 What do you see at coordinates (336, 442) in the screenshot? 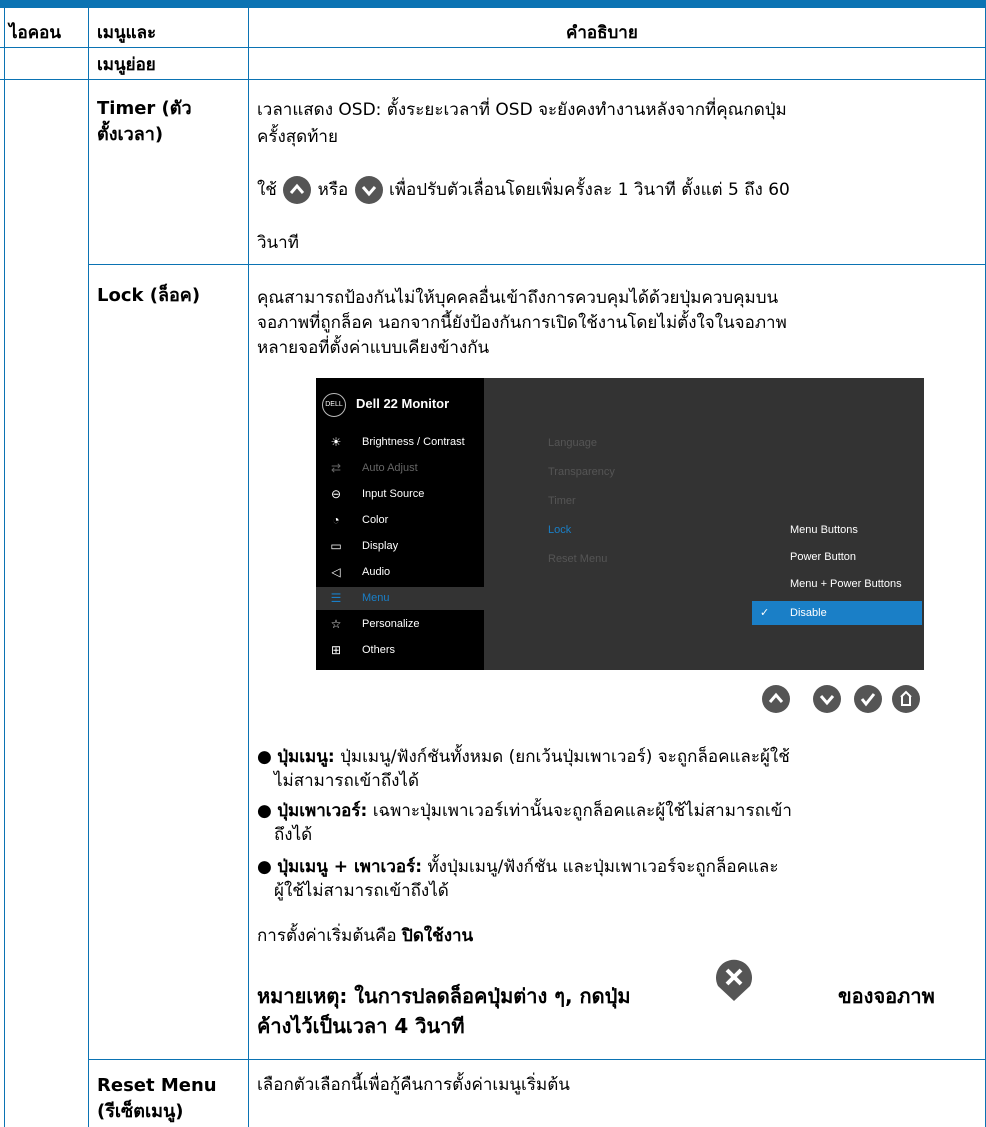
I see `brightness-icon: ☀` at bounding box center [336, 442].